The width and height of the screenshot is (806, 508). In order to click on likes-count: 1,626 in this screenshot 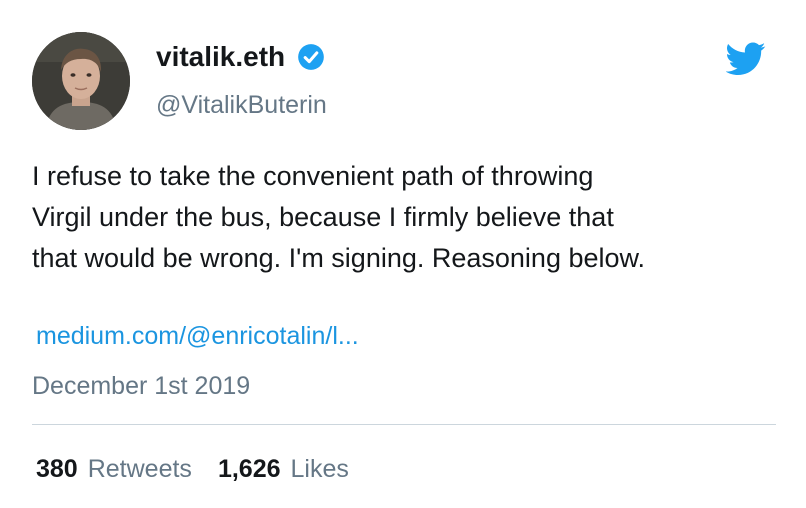, I will do `click(249, 468)`.